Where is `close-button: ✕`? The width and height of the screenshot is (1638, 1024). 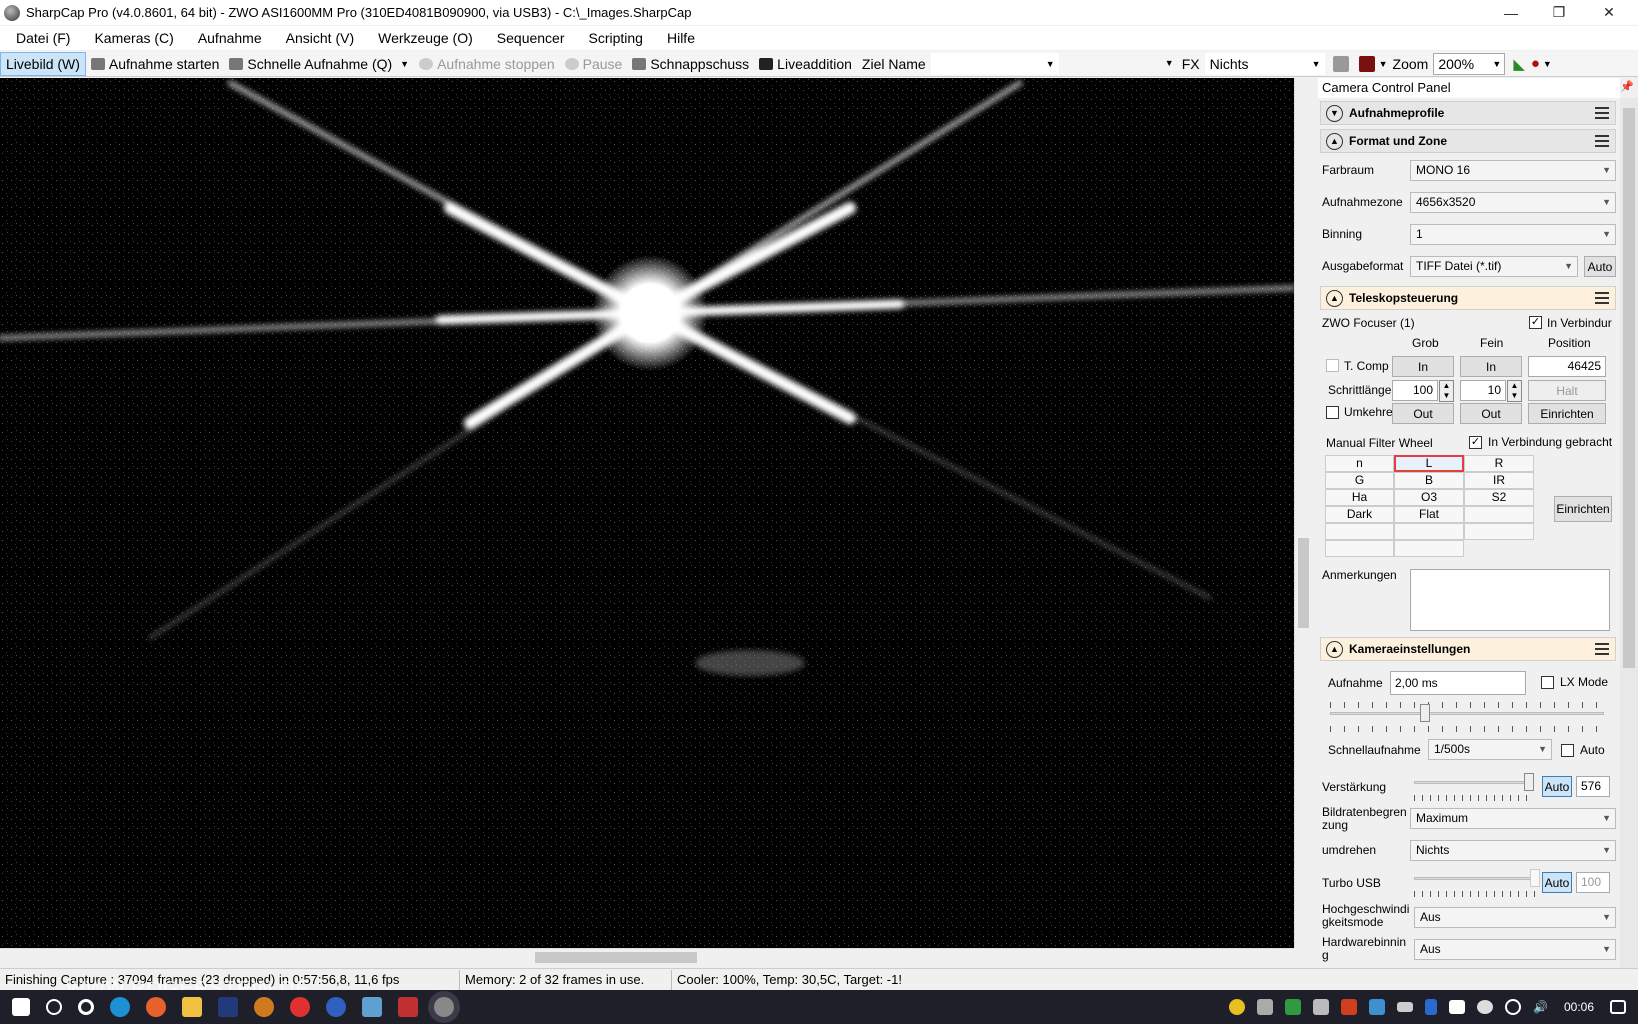 close-button: ✕ is located at coordinates (1609, 12).